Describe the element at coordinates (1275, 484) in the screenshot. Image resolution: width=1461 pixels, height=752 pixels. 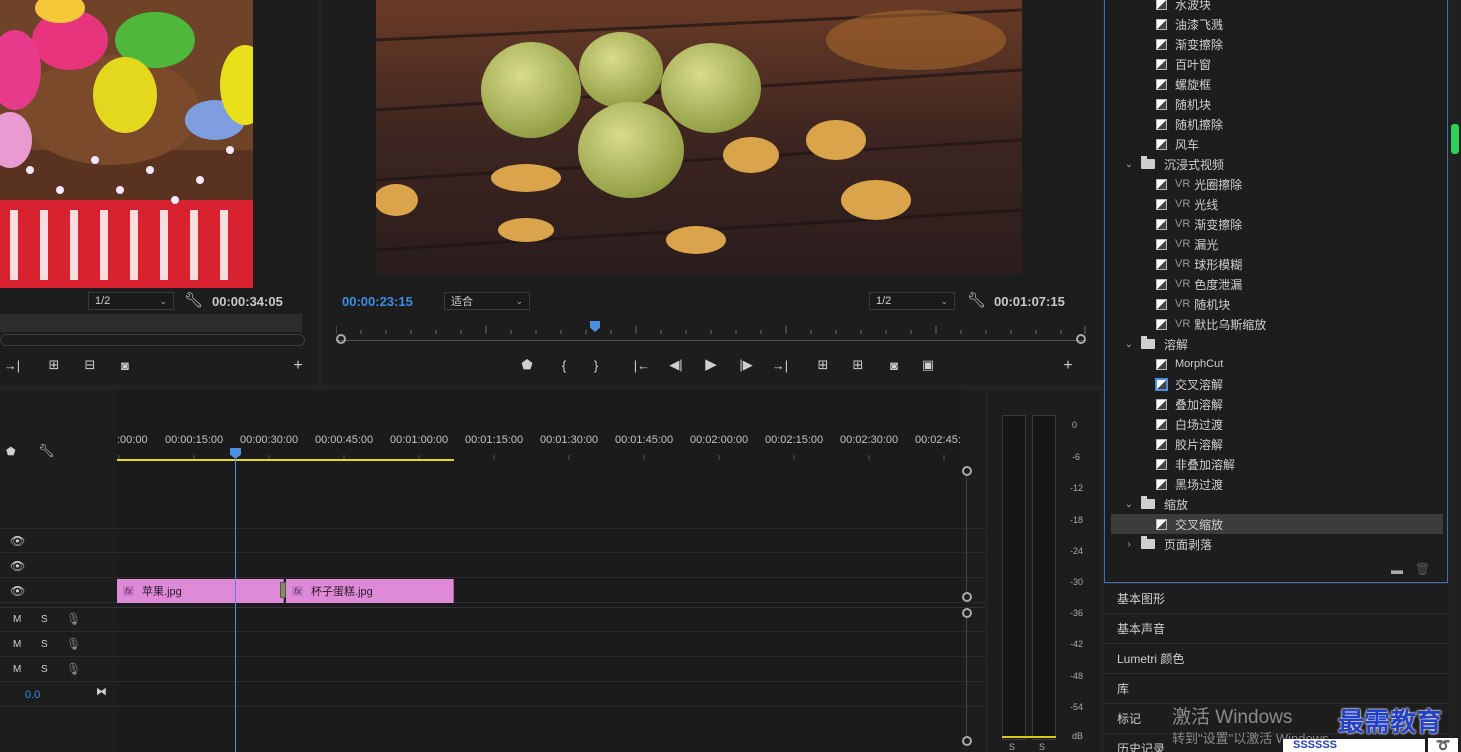
I see `effects-item: 黑场过渡` at that location.